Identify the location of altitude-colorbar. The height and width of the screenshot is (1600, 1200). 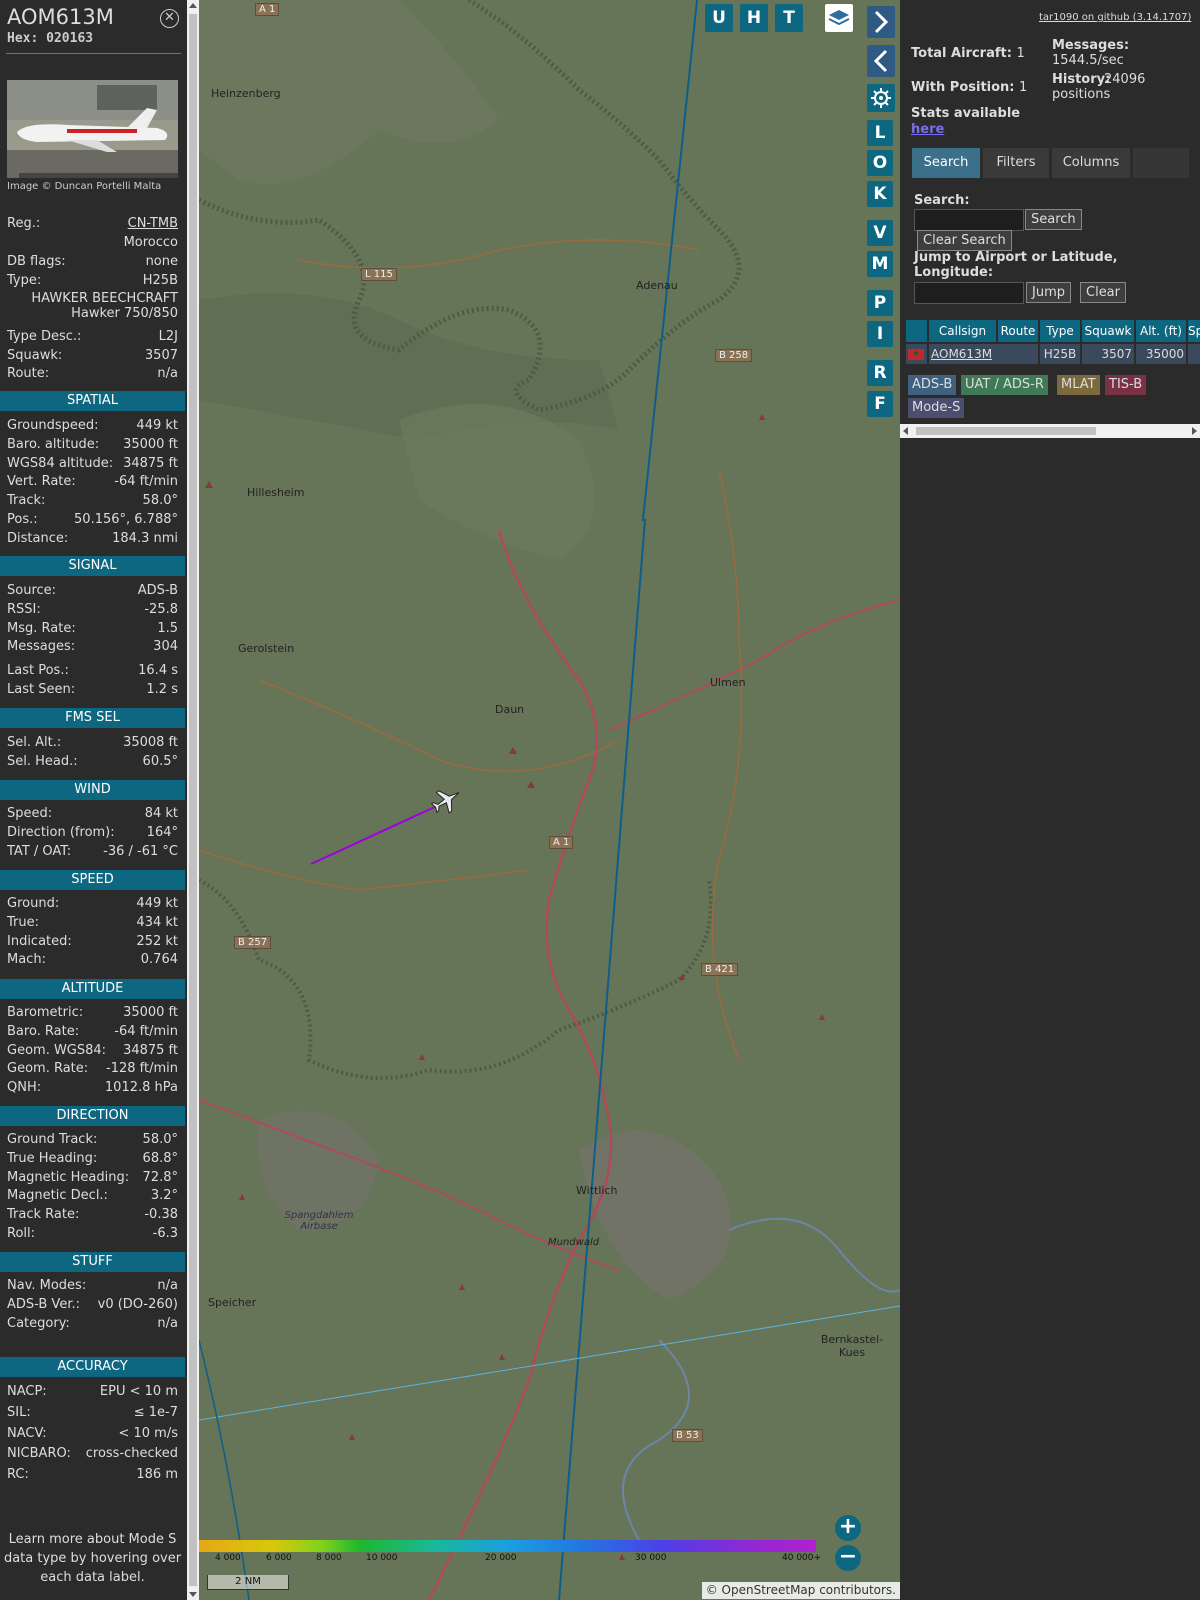
(507, 1546).